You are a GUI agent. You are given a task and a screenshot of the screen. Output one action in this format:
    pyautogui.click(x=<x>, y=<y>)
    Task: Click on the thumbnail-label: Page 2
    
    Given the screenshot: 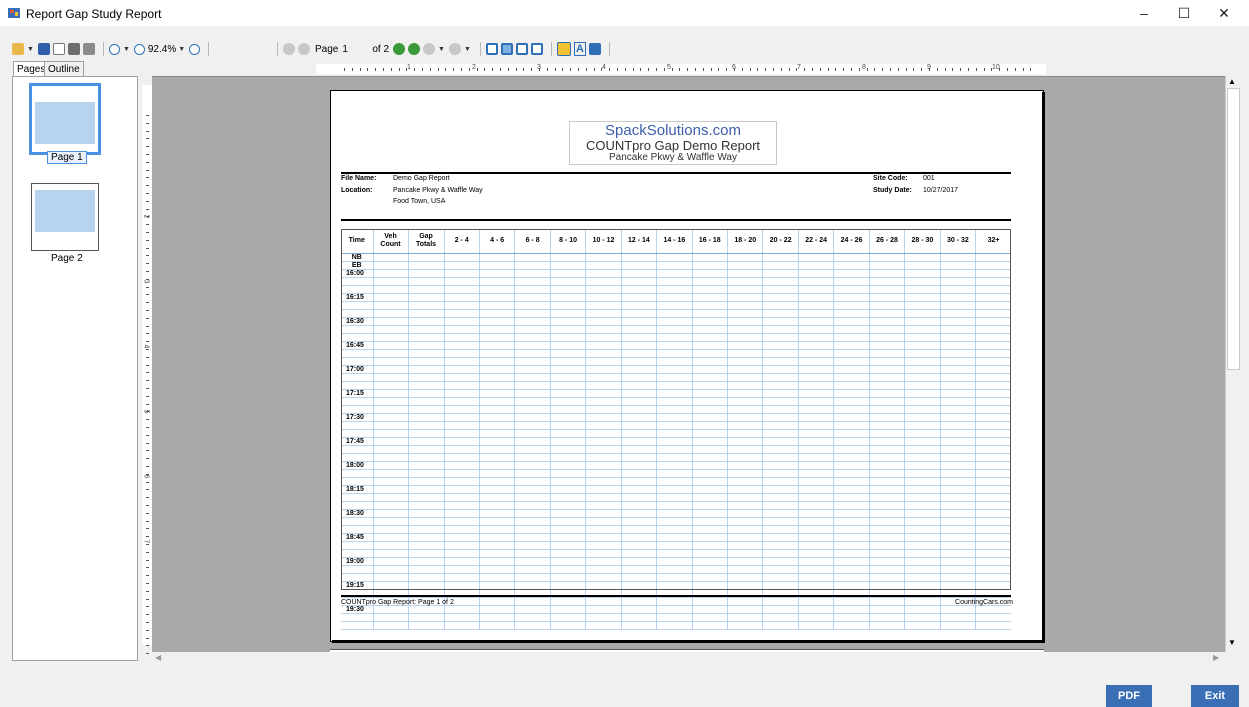 What is the action you would take?
    pyautogui.click(x=67, y=258)
    